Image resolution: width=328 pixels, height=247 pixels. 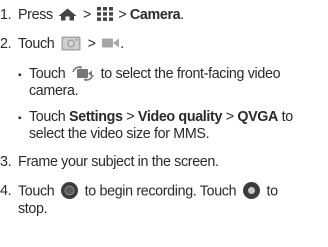 I want to click on step-text: Press, so click(x=35, y=15).